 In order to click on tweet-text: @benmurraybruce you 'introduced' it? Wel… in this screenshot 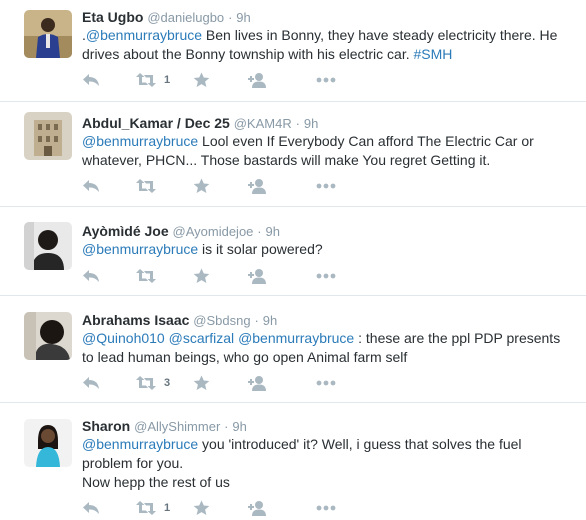, I will do `click(328, 463)`.